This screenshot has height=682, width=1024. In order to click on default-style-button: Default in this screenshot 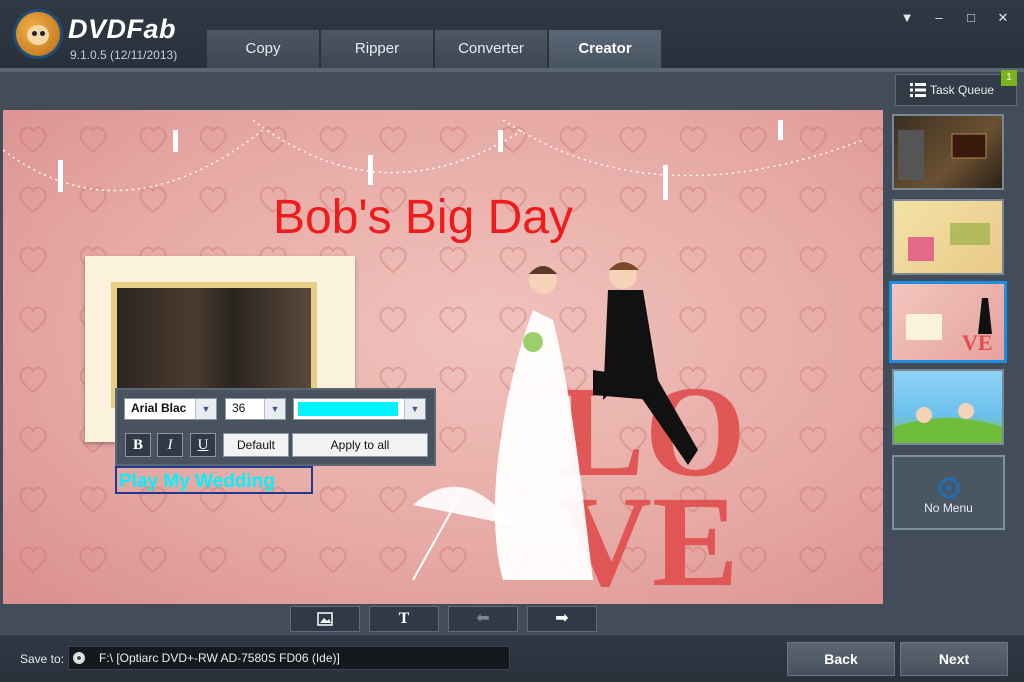, I will do `click(256, 445)`.